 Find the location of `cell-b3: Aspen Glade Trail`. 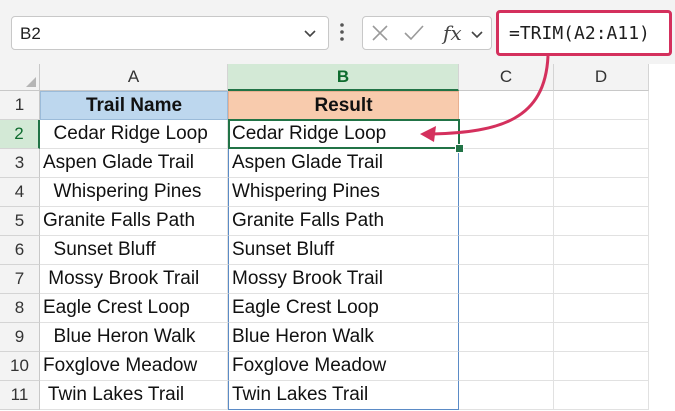

cell-b3: Aspen Glade Trail is located at coordinates (343, 163).